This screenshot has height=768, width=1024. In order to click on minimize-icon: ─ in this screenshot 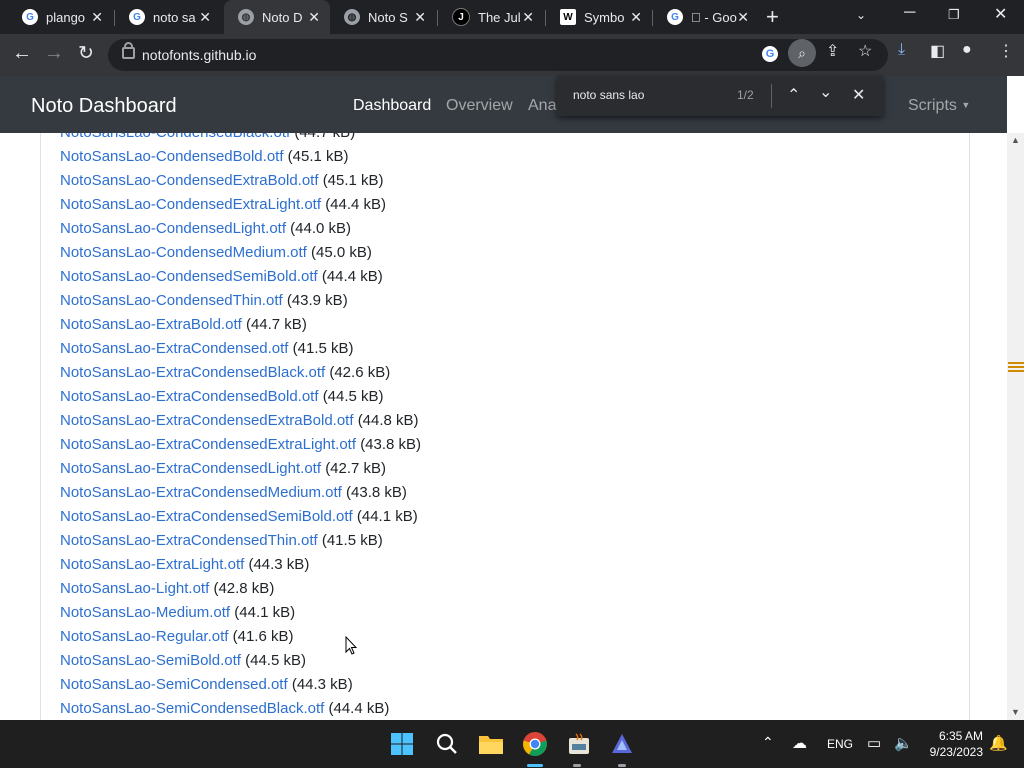, I will do `click(909, 13)`.